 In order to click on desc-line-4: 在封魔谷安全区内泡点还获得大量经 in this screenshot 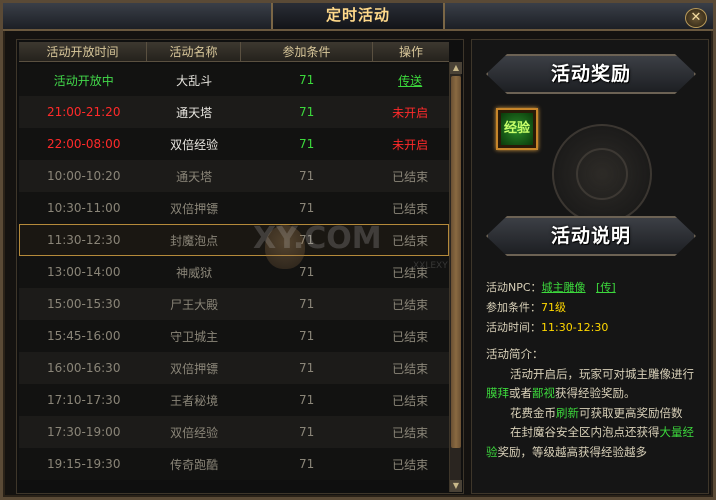, I will do `click(596, 433)`.